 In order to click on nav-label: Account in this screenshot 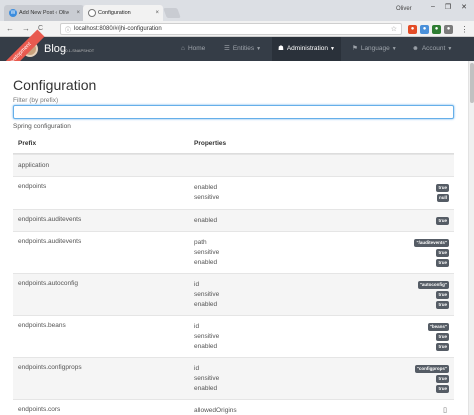, I will do `click(433, 48)`.